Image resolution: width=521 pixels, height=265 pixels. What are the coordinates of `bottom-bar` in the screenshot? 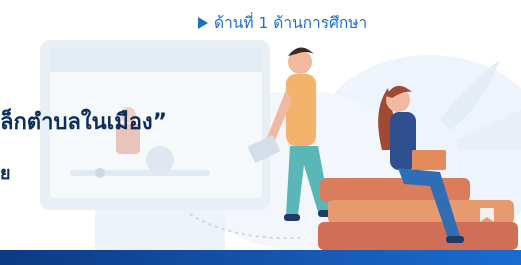 It's located at (260, 257).